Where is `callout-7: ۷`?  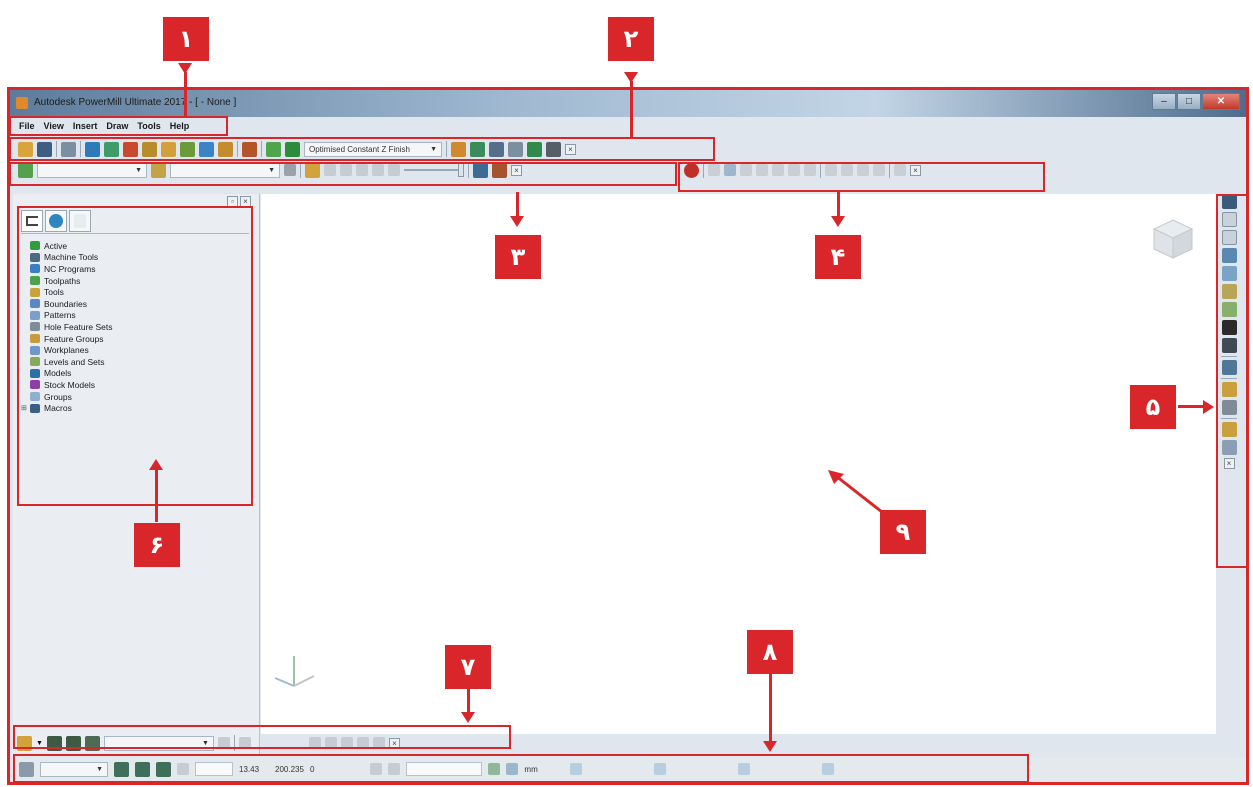 callout-7: ۷ is located at coordinates (468, 667).